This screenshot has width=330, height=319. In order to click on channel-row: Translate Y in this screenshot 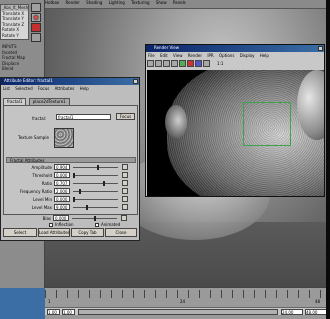, I will do `click(14, 19)`.